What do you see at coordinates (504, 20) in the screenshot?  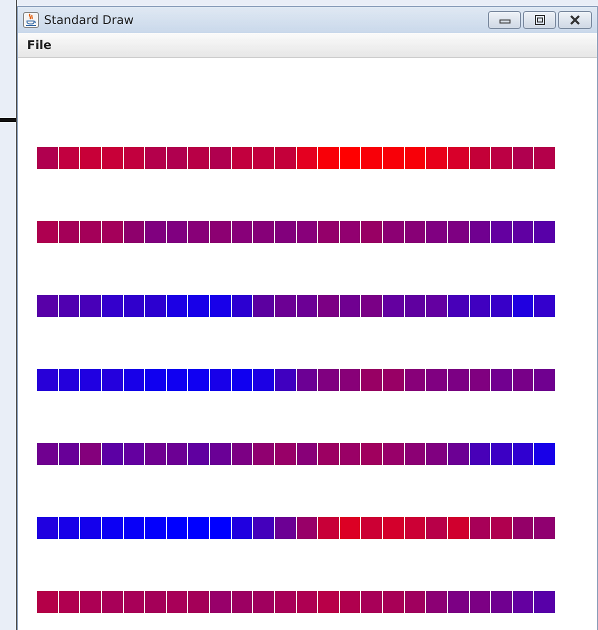 I see `minimize-button` at bounding box center [504, 20].